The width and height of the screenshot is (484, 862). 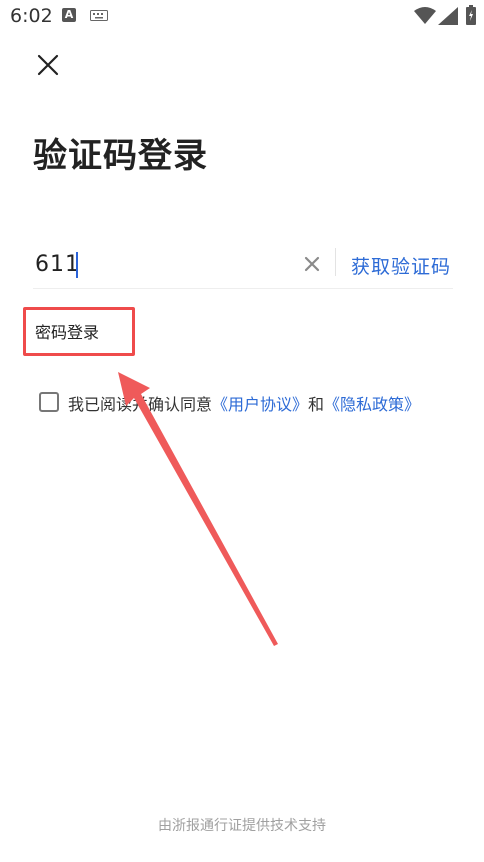 I want to click on phone-input-row: 获取验证码, so click(x=243, y=264).